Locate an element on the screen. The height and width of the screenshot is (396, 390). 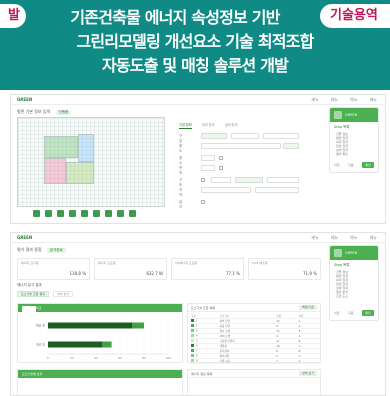
cell-text: 창호 교체 is located at coordinates (224, 331).